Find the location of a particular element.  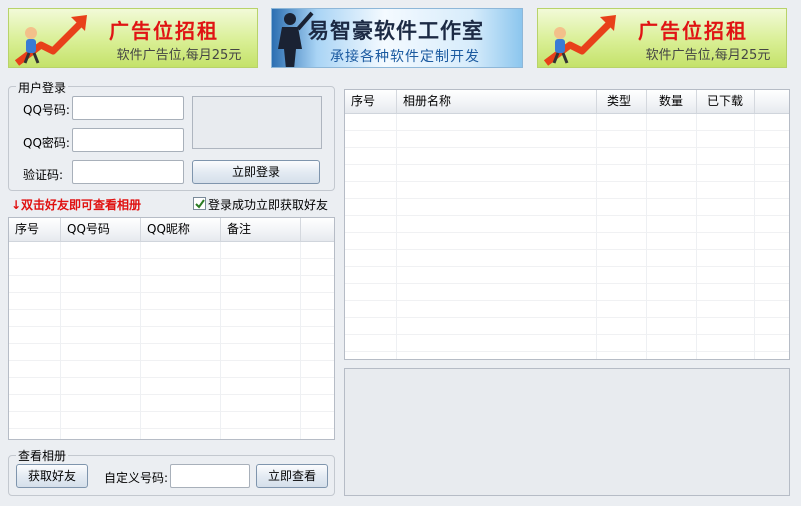

friends-list-header: 序号 QQ号码 QQ昵称 备注 is located at coordinates (171, 230).